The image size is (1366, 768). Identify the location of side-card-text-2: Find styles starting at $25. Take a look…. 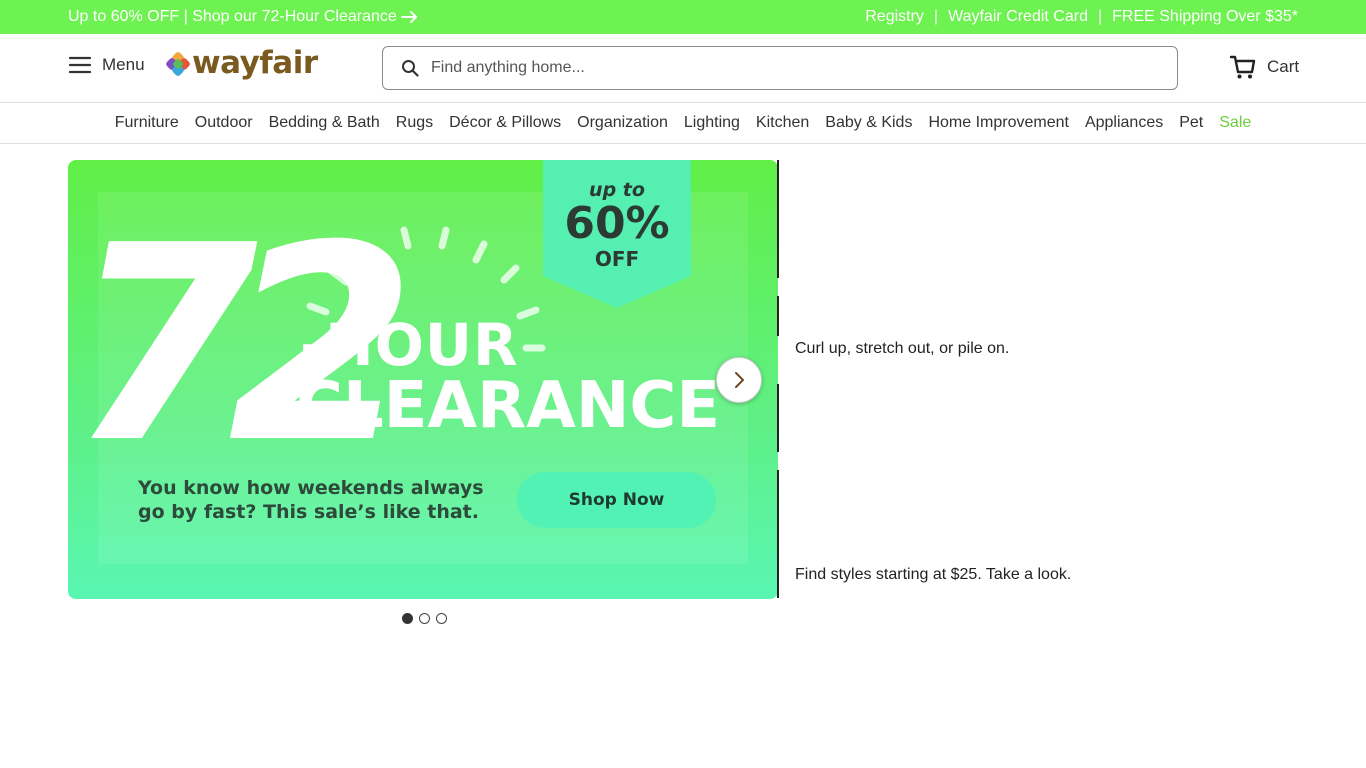
(933, 575).